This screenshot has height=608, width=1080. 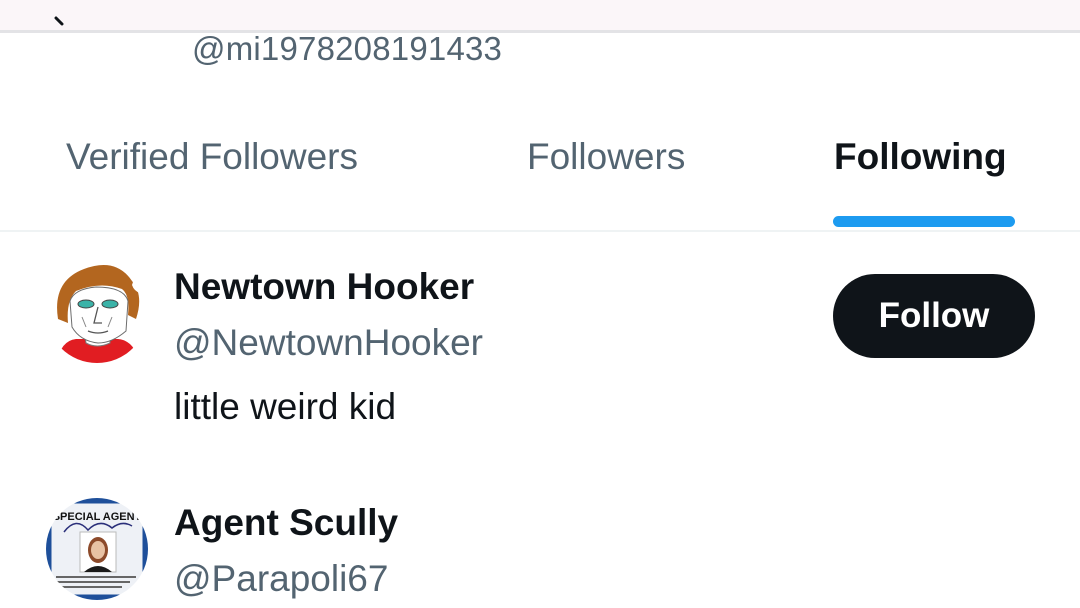 What do you see at coordinates (924, 221) in the screenshot?
I see `active-tab-indicator` at bounding box center [924, 221].